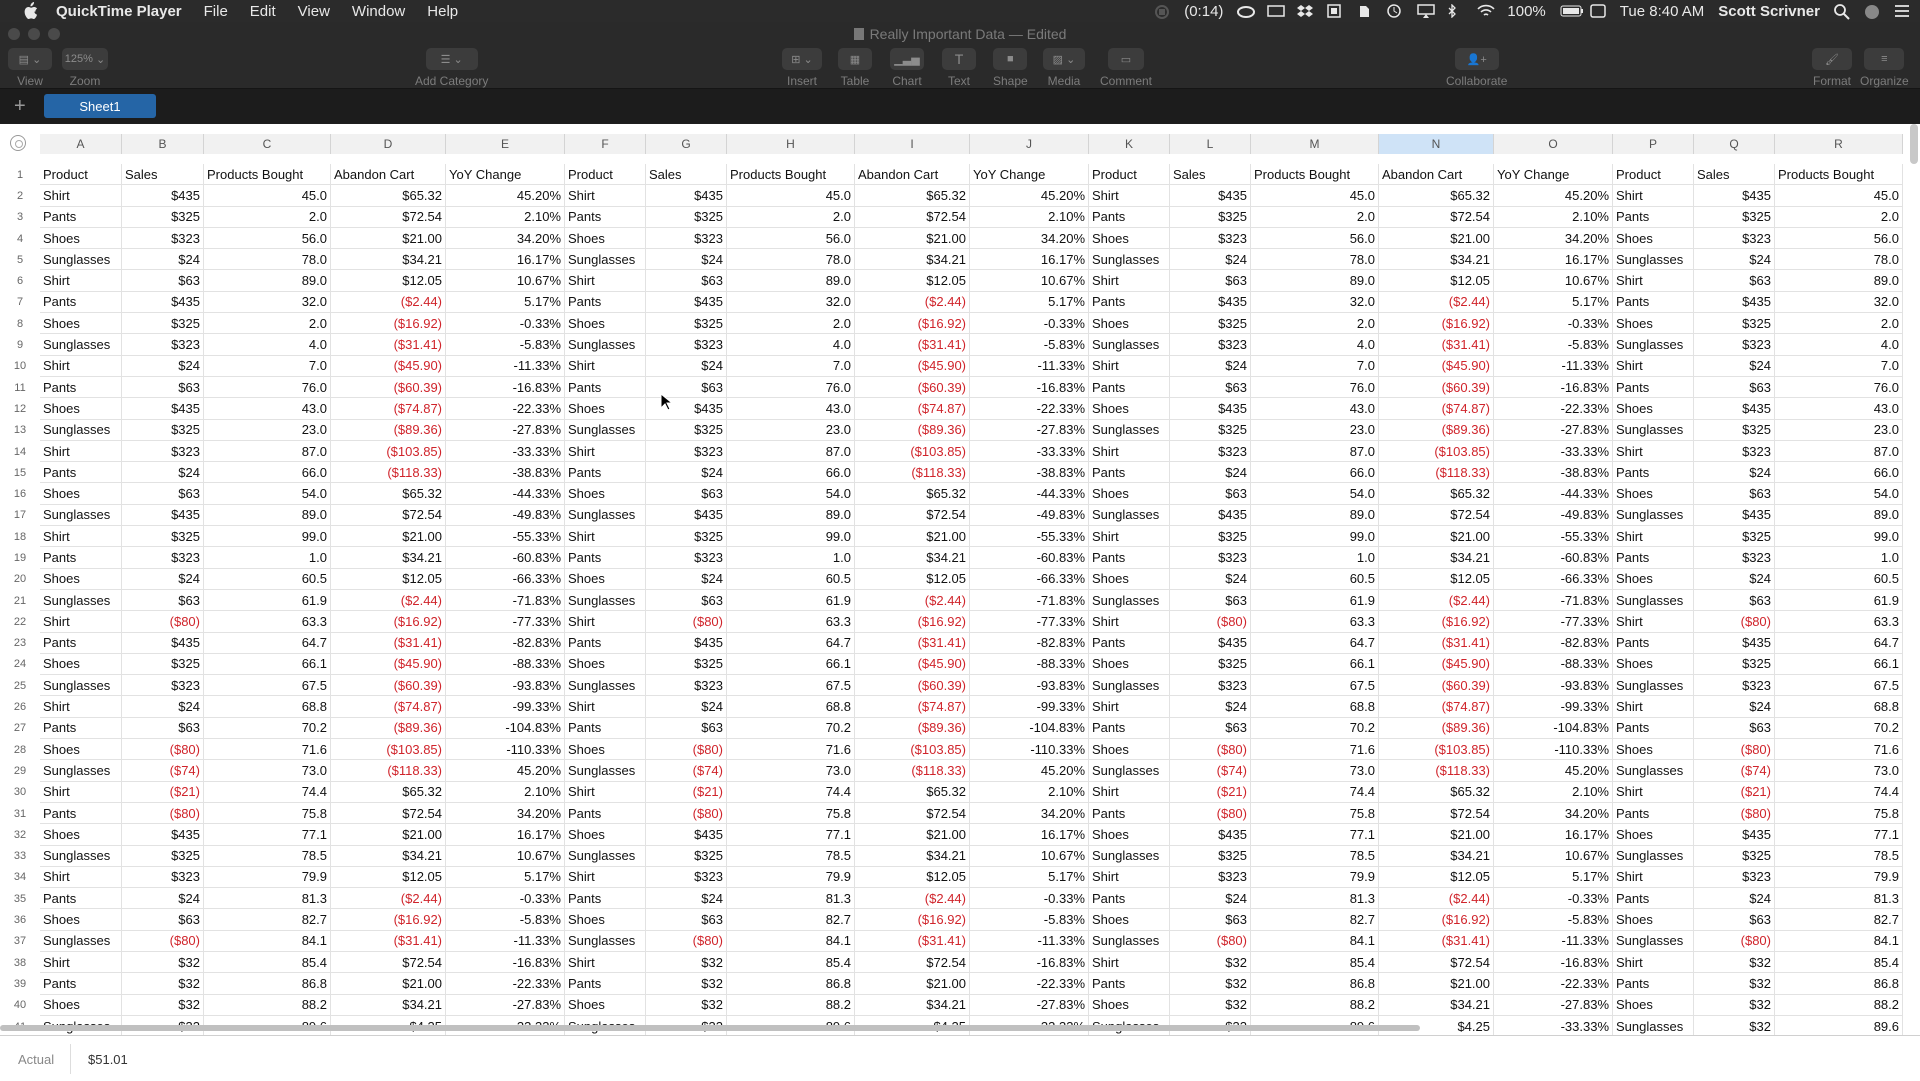  I want to click on cell: 1.0, so click(791, 557).